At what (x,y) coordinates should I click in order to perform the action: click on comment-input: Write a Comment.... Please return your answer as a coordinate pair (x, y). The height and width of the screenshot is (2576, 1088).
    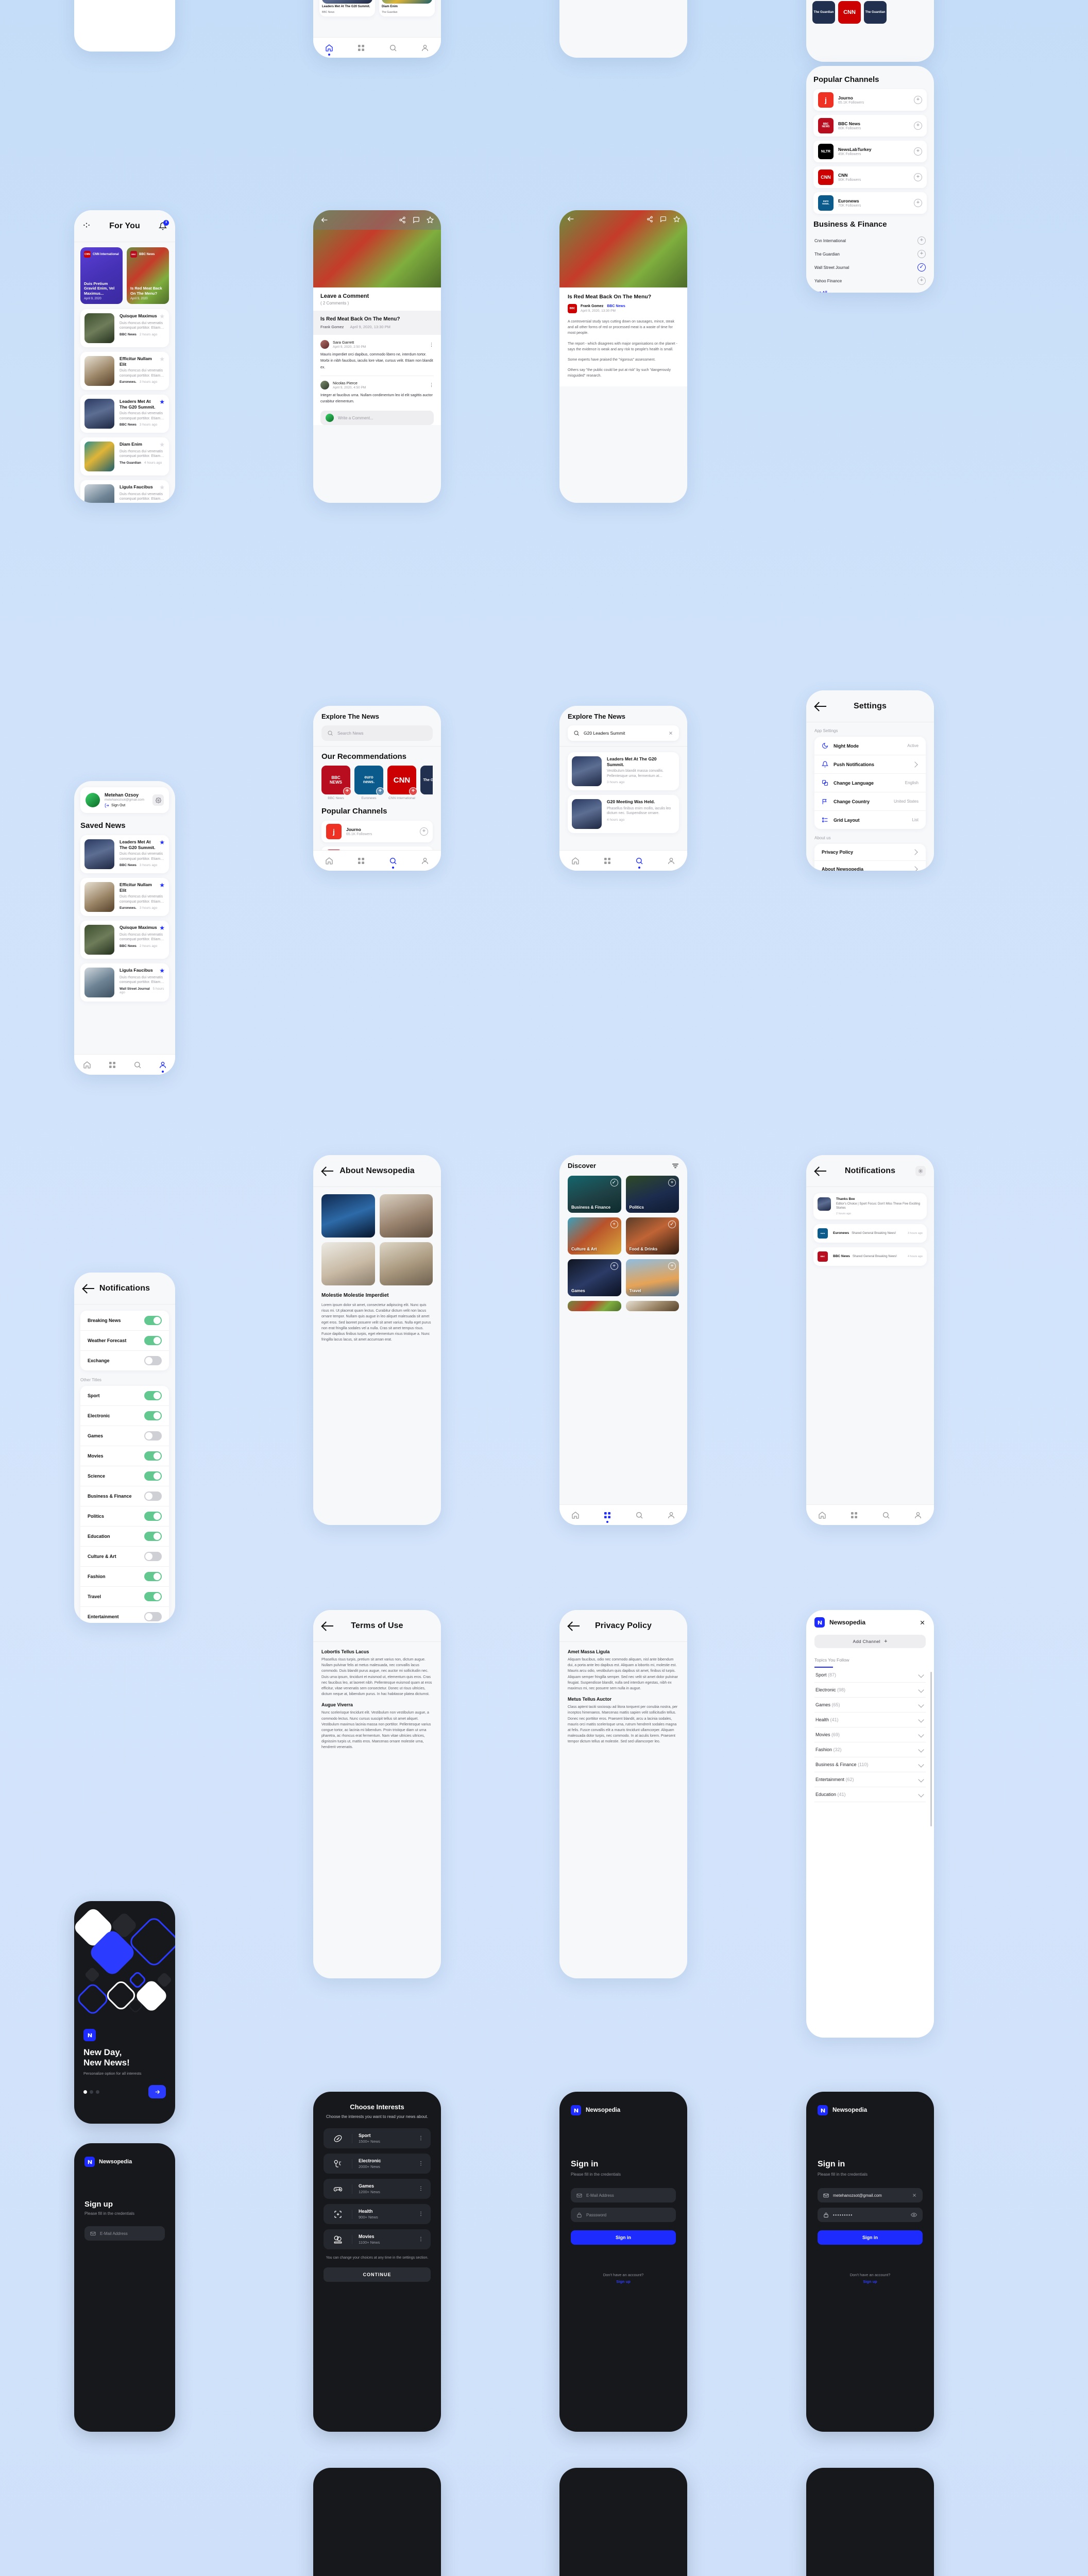
    Looking at the image, I should click on (377, 418).